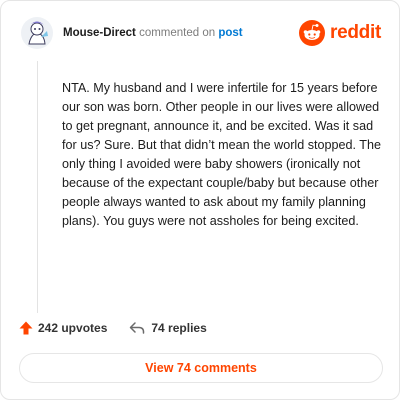 The width and height of the screenshot is (400, 400). Describe the element at coordinates (99, 33) in the screenshot. I see `username-link: Mouse-Direct` at that location.